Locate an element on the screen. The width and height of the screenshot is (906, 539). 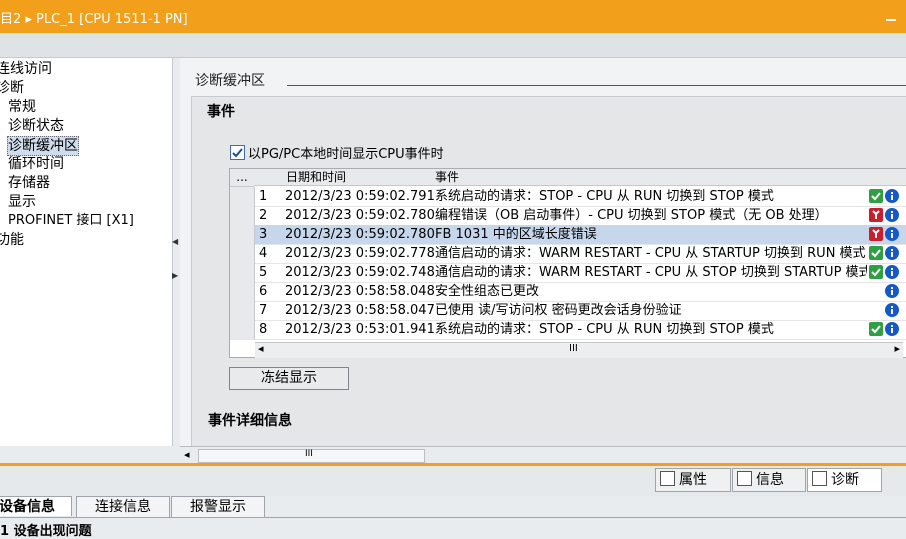
local-time-checkbox is located at coordinates (237, 152).